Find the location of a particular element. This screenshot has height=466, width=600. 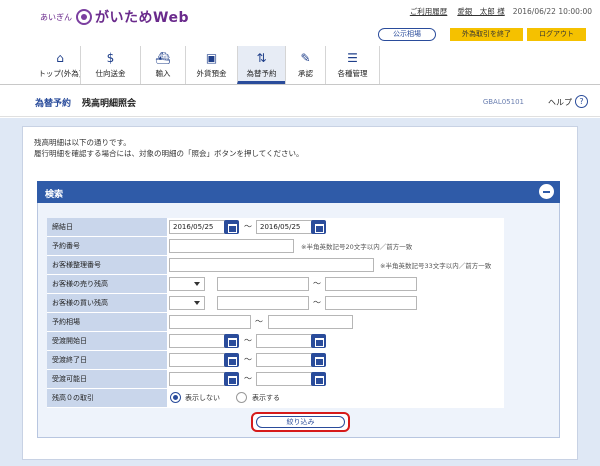

field-label: 予約番号 is located at coordinates (107, 246).